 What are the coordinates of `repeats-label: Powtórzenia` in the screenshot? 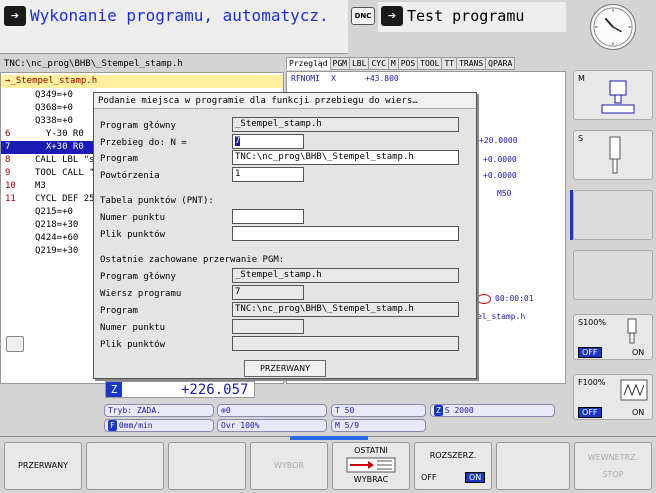 It's located at (130, 176).